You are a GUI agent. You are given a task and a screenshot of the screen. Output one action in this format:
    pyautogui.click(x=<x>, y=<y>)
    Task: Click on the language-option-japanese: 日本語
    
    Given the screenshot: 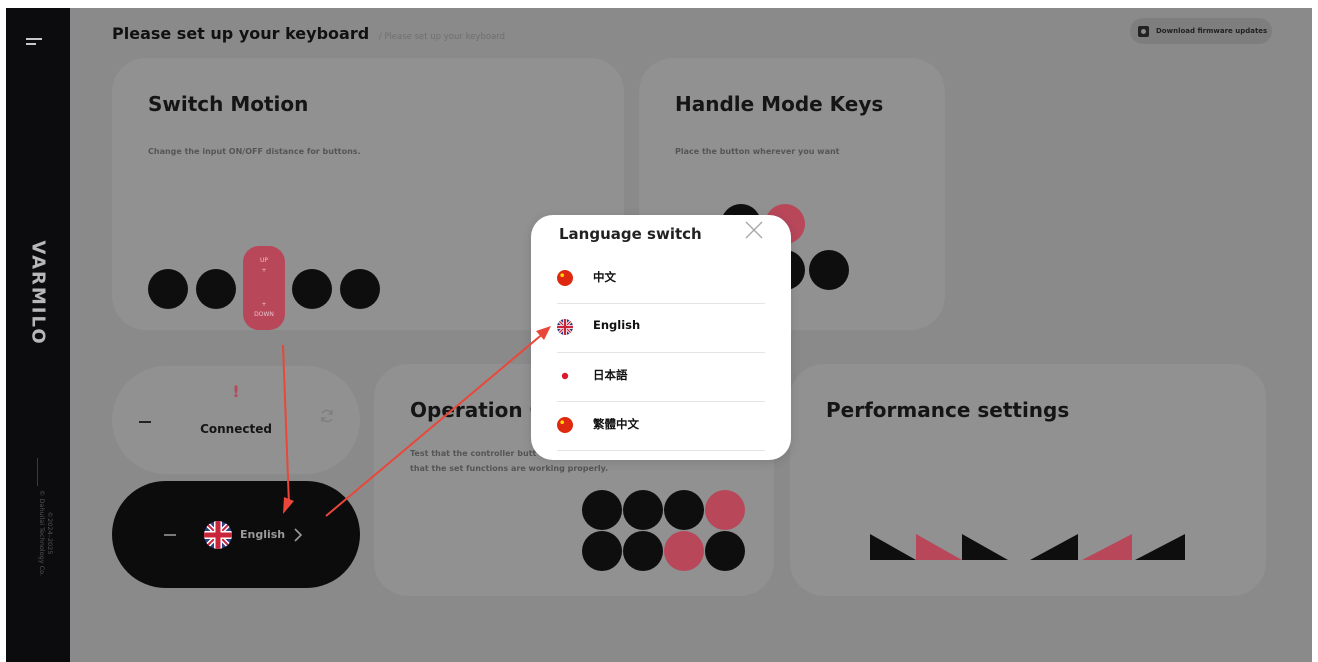 What is the action you would take?
    pyautogui.click(x=661, y=377)
    